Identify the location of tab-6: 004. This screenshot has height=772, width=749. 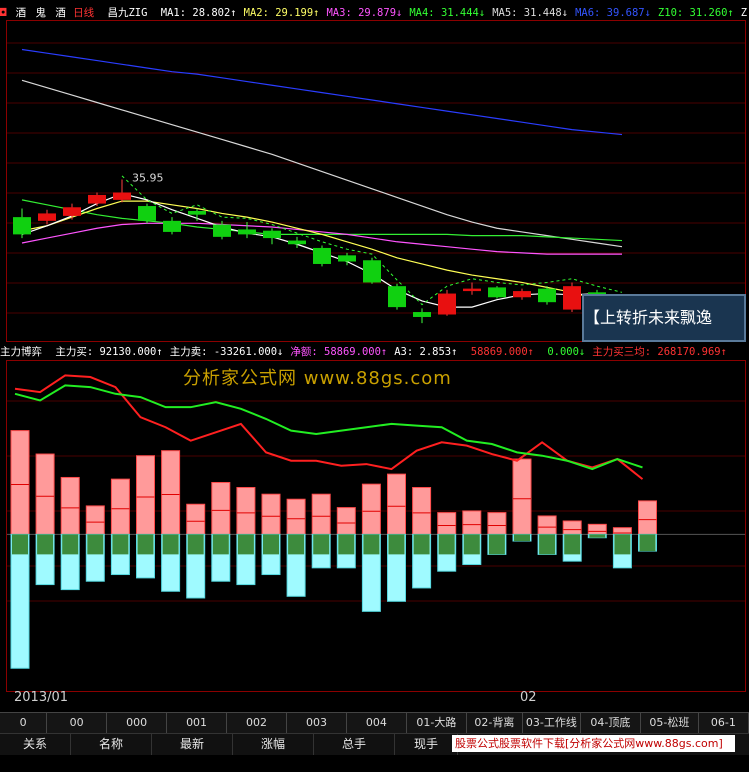
(377, 723).